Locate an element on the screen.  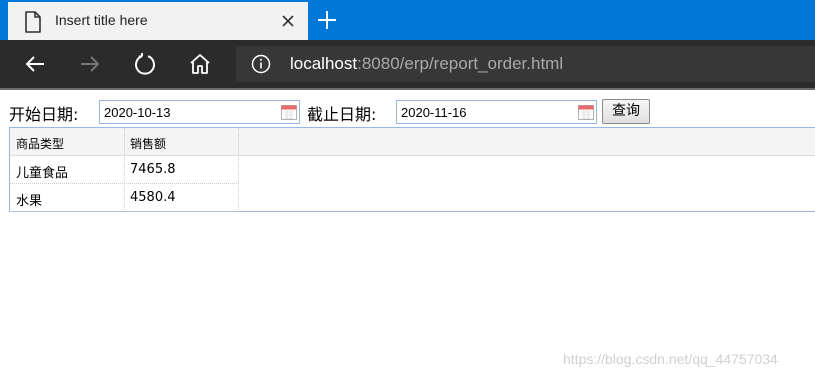
forward-arrow-icon is located at coordinates (90, 64).